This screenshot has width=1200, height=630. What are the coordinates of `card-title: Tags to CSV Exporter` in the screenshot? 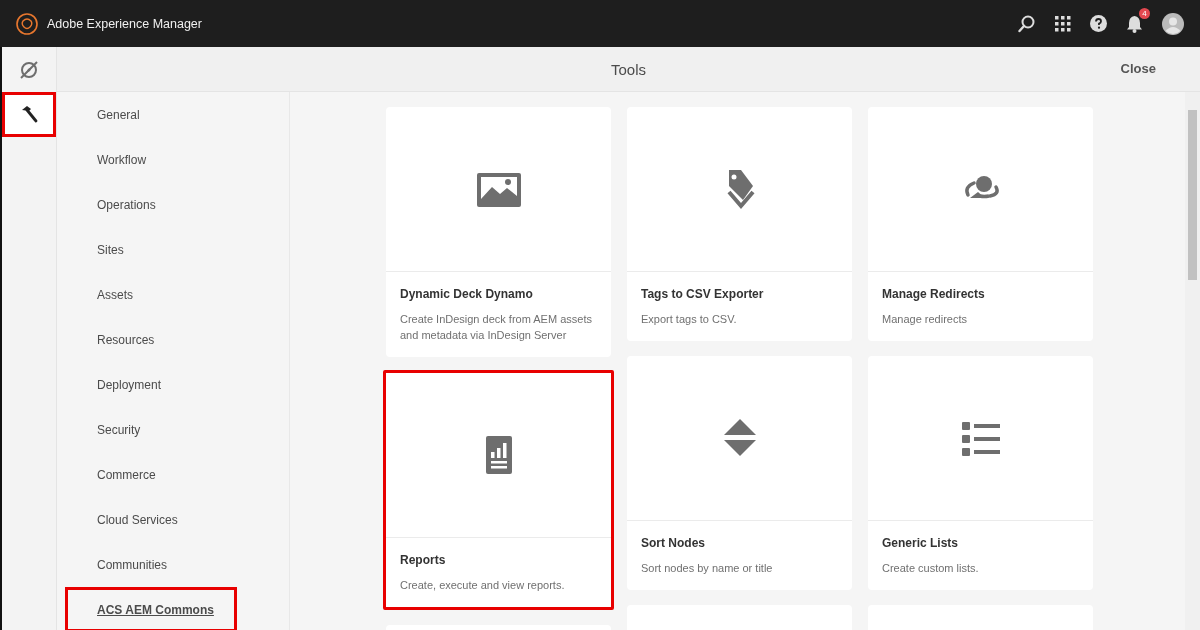 It's located at (703, 294).